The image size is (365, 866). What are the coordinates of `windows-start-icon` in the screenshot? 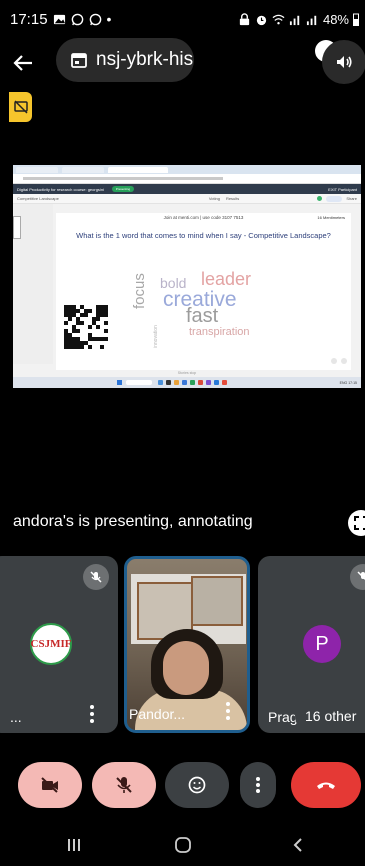 It's located at (119, 382).